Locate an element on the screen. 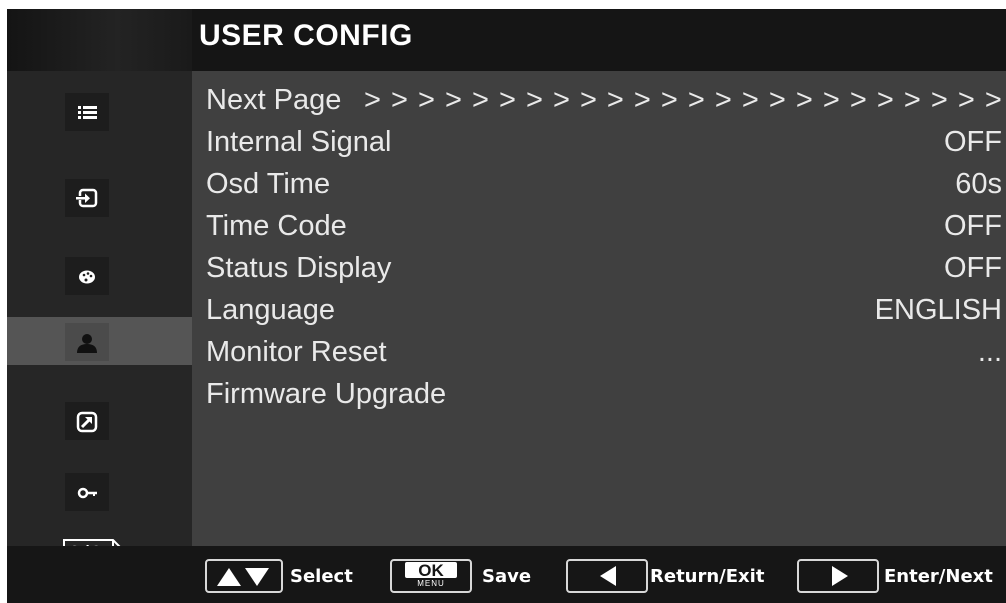  return-exit-label: Return/Exit is located at coordinates (707, 576).